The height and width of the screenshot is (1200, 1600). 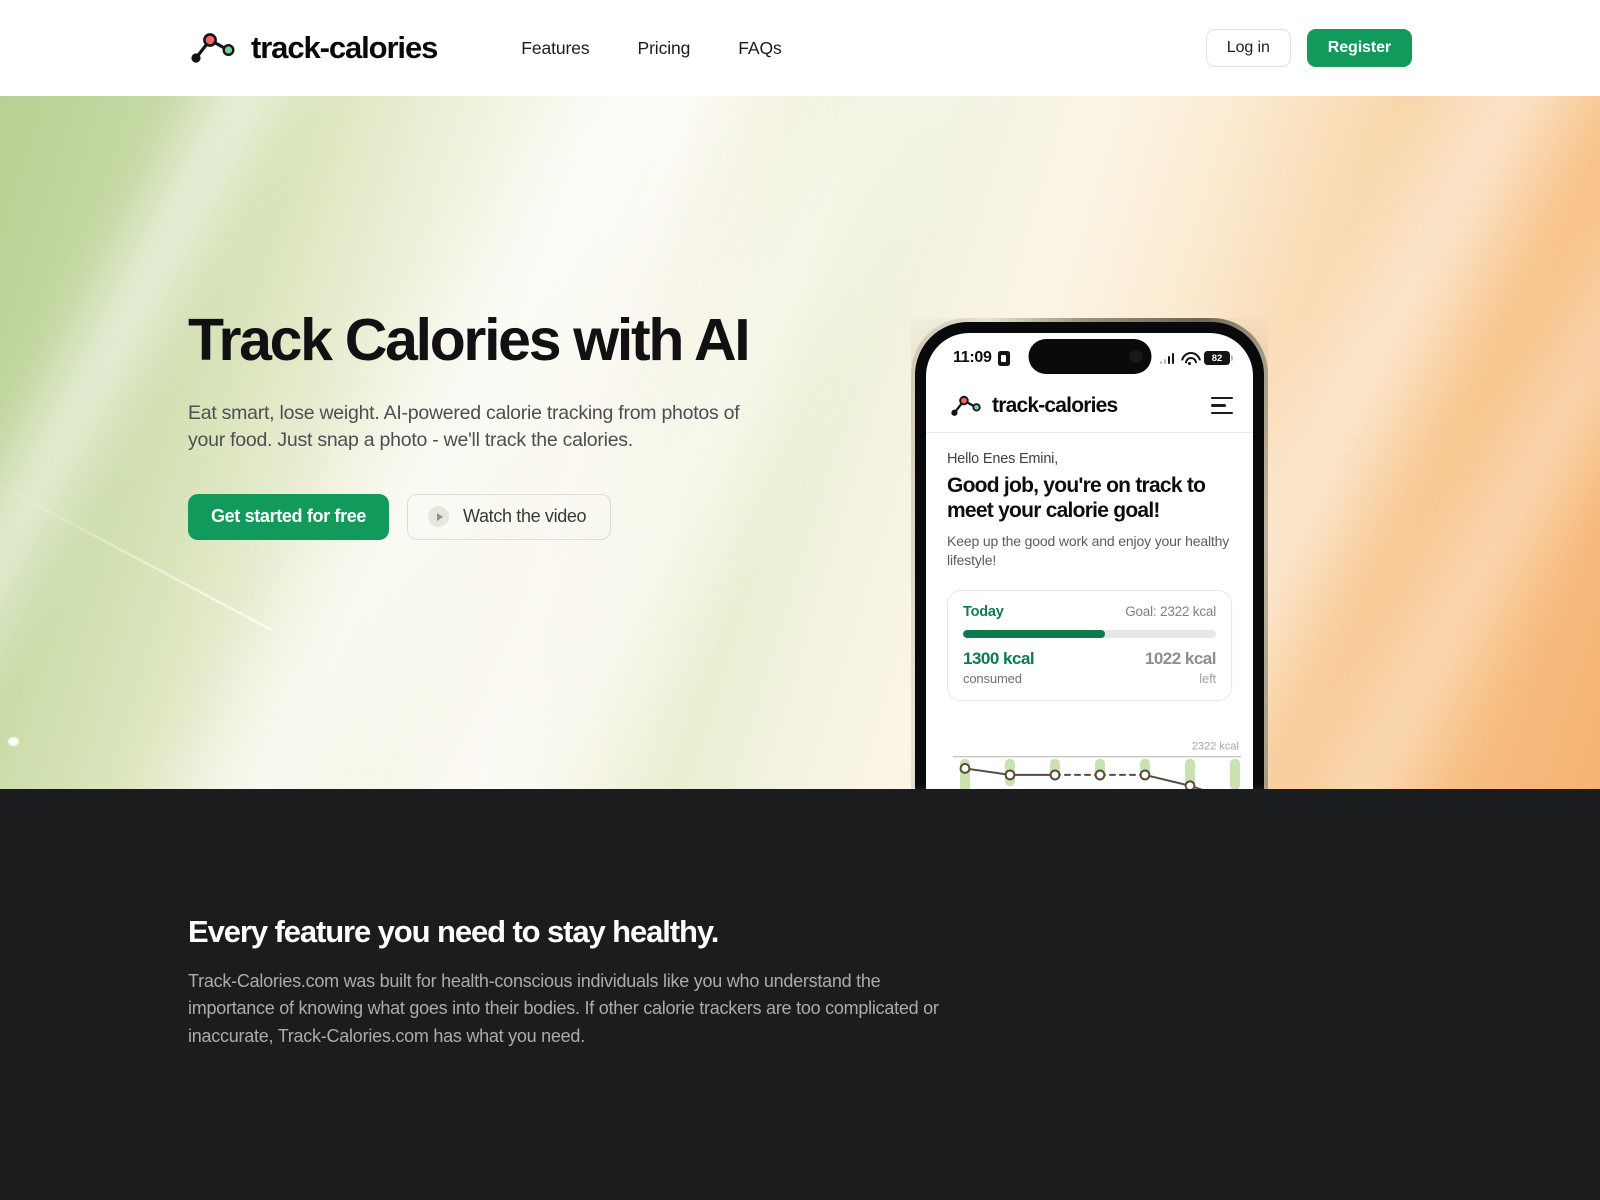 What do you see at coordinates (1003, 358) in the screenshot?
I see `screen-record-icon` at bounding box center [1003, 358].